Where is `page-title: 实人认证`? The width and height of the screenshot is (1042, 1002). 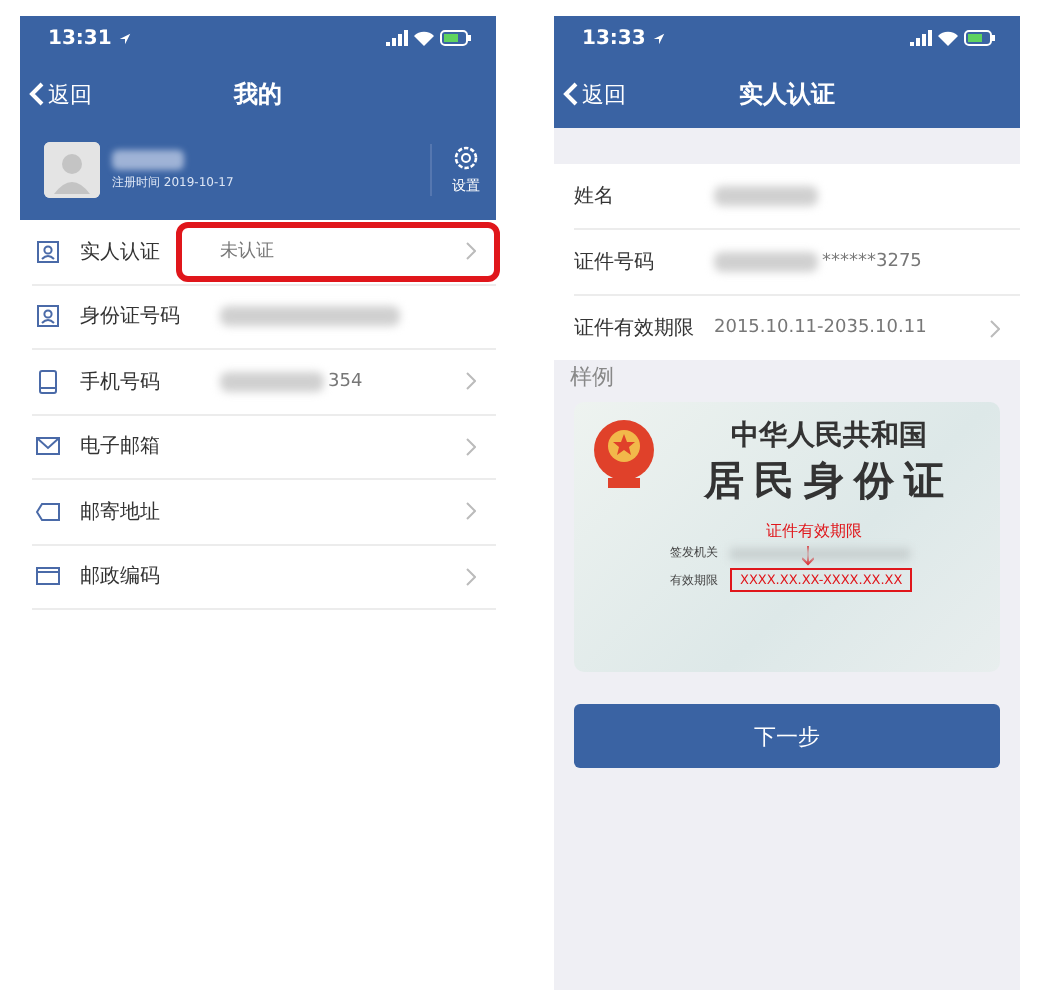 page-title: 实人认证 is located at coordinates (787, 93).